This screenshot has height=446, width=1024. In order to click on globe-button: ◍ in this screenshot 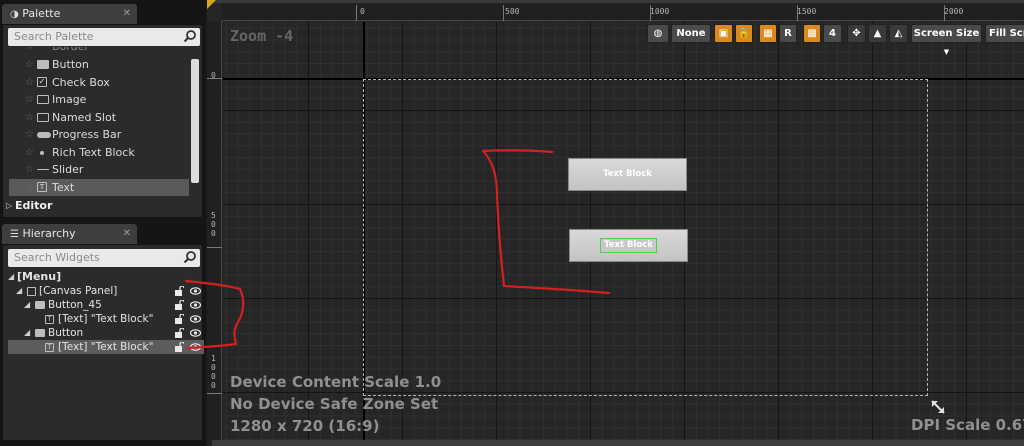, I will do `click(658, 33)`.